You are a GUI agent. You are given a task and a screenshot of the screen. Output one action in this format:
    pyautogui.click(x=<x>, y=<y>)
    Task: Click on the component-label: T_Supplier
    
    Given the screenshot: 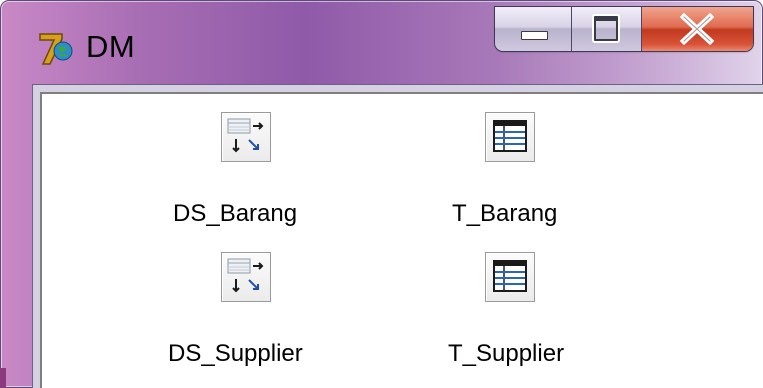 What is the action you would take?
    pyautogui.click(x=506, y=353)
    